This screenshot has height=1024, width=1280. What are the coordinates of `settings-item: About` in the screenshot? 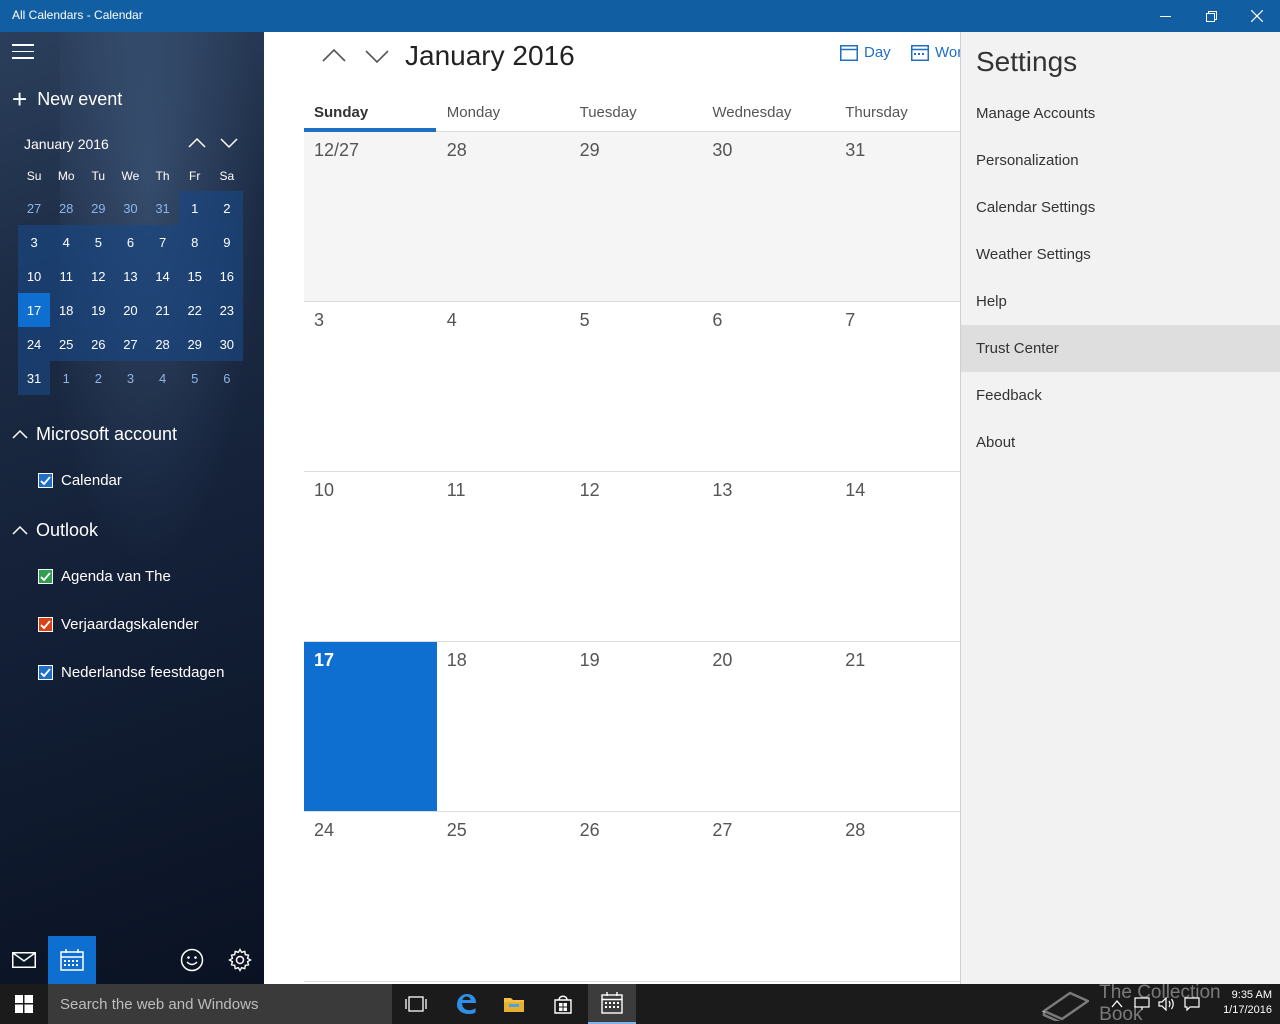 It's located at (1120, 442).